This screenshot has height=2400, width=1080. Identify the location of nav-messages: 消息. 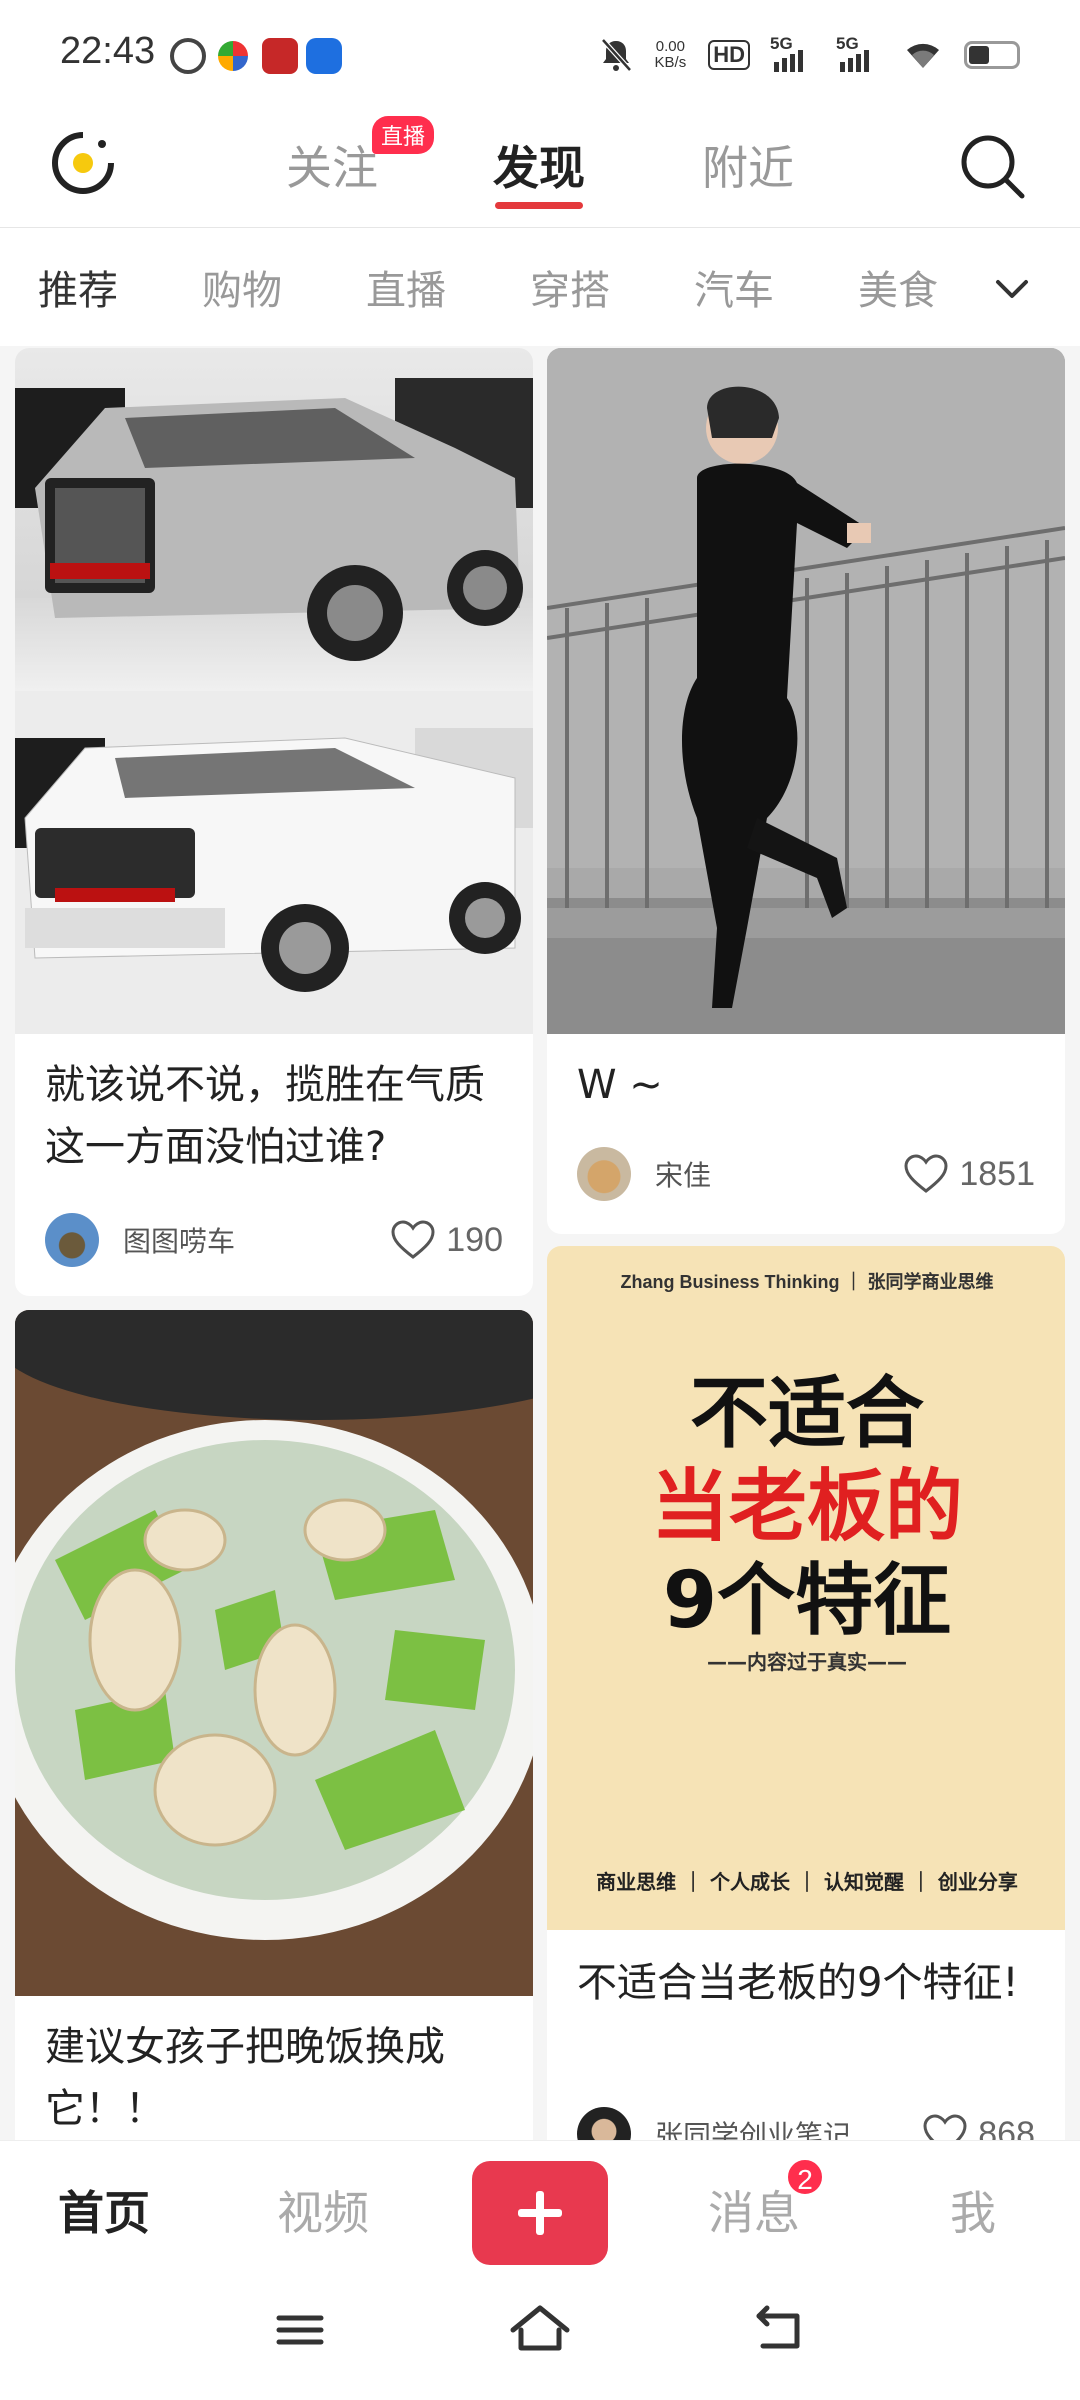
(754, 2210).